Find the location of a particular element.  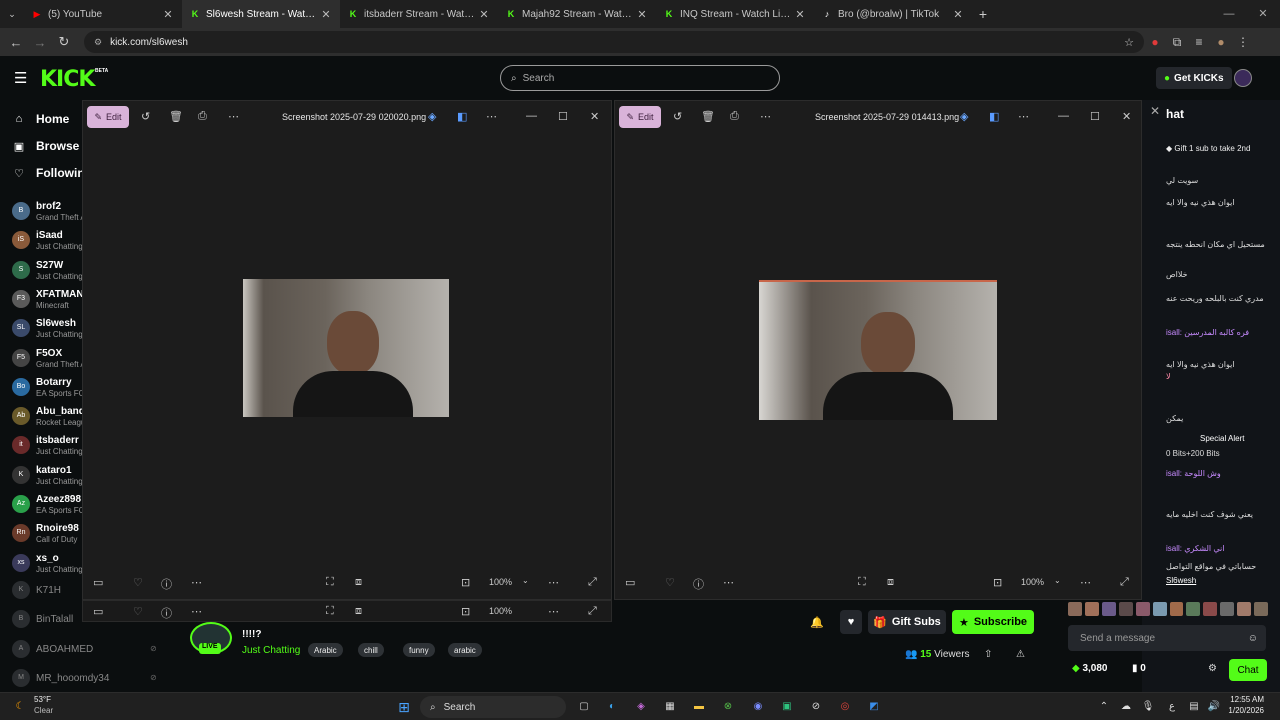

chevron-up-icon: ⌃ is located at coordinates (1104, 707).